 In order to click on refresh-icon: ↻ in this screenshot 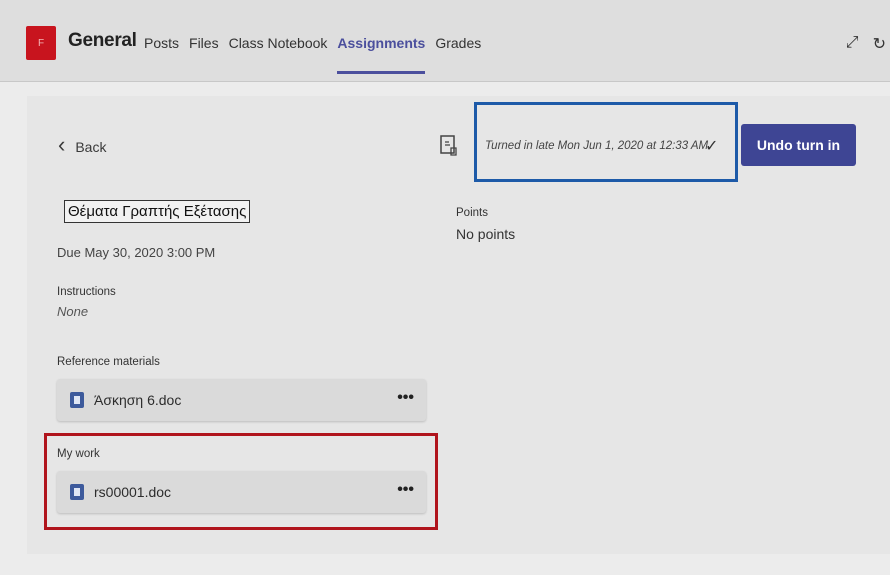, I will do `click(879, 44)`.